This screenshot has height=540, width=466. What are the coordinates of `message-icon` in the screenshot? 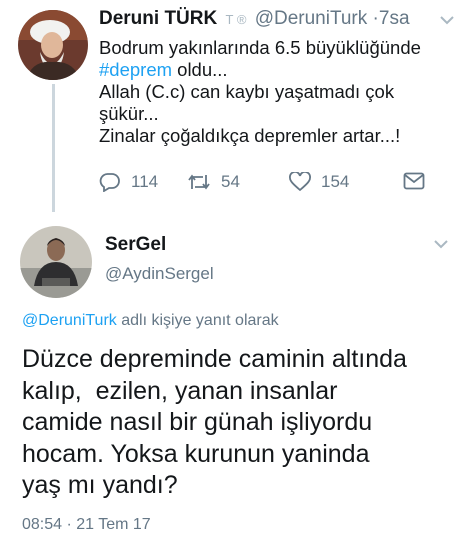 It's located at (414, 181).